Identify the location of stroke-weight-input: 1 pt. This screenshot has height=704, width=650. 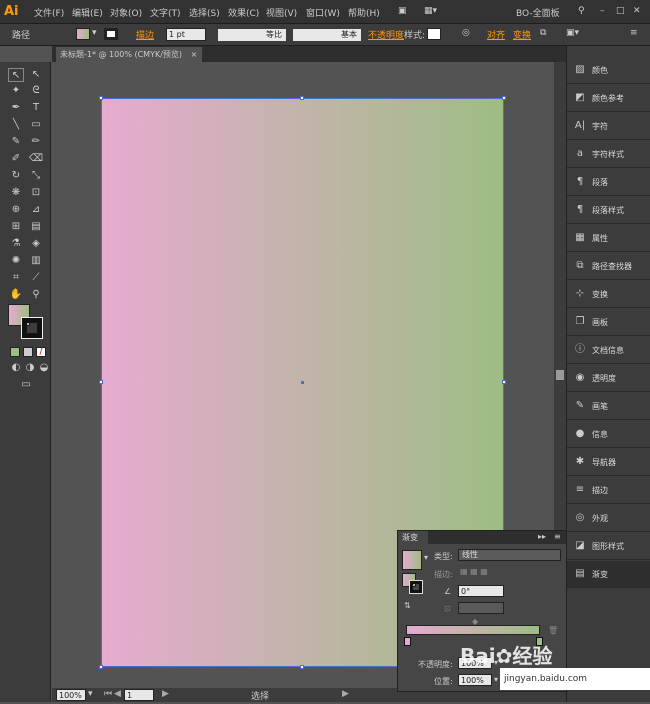
(186, 34).